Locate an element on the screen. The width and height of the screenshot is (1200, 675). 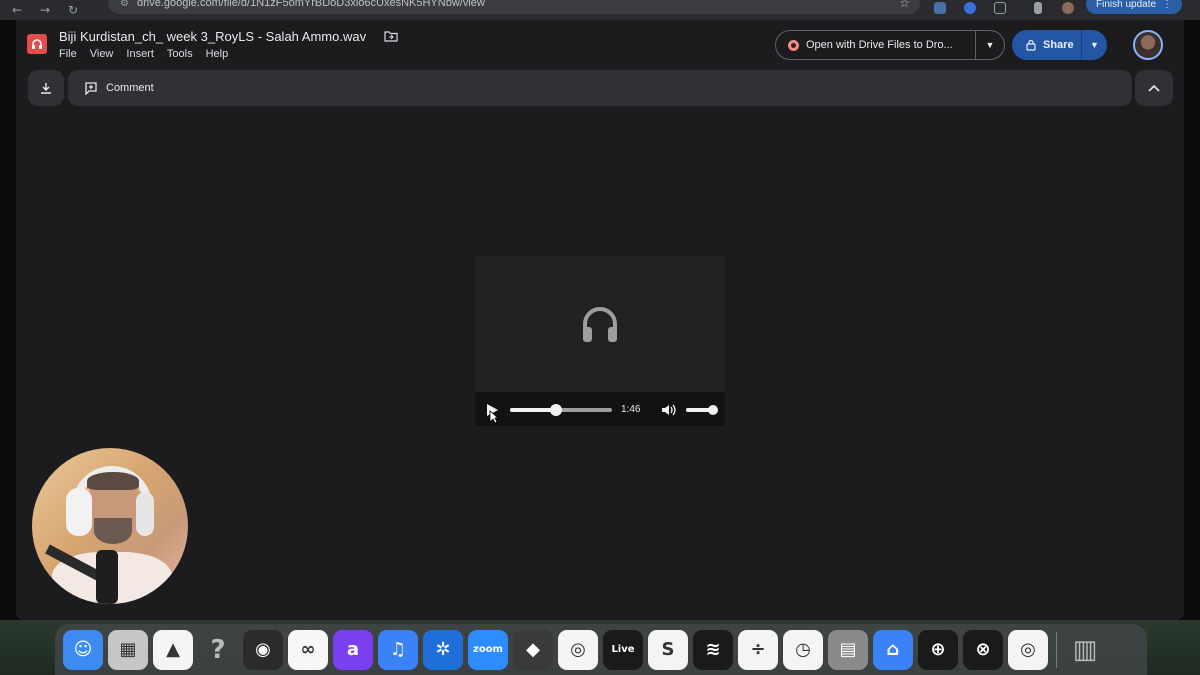
headset-left-cup is located at coordinates (79, 512).